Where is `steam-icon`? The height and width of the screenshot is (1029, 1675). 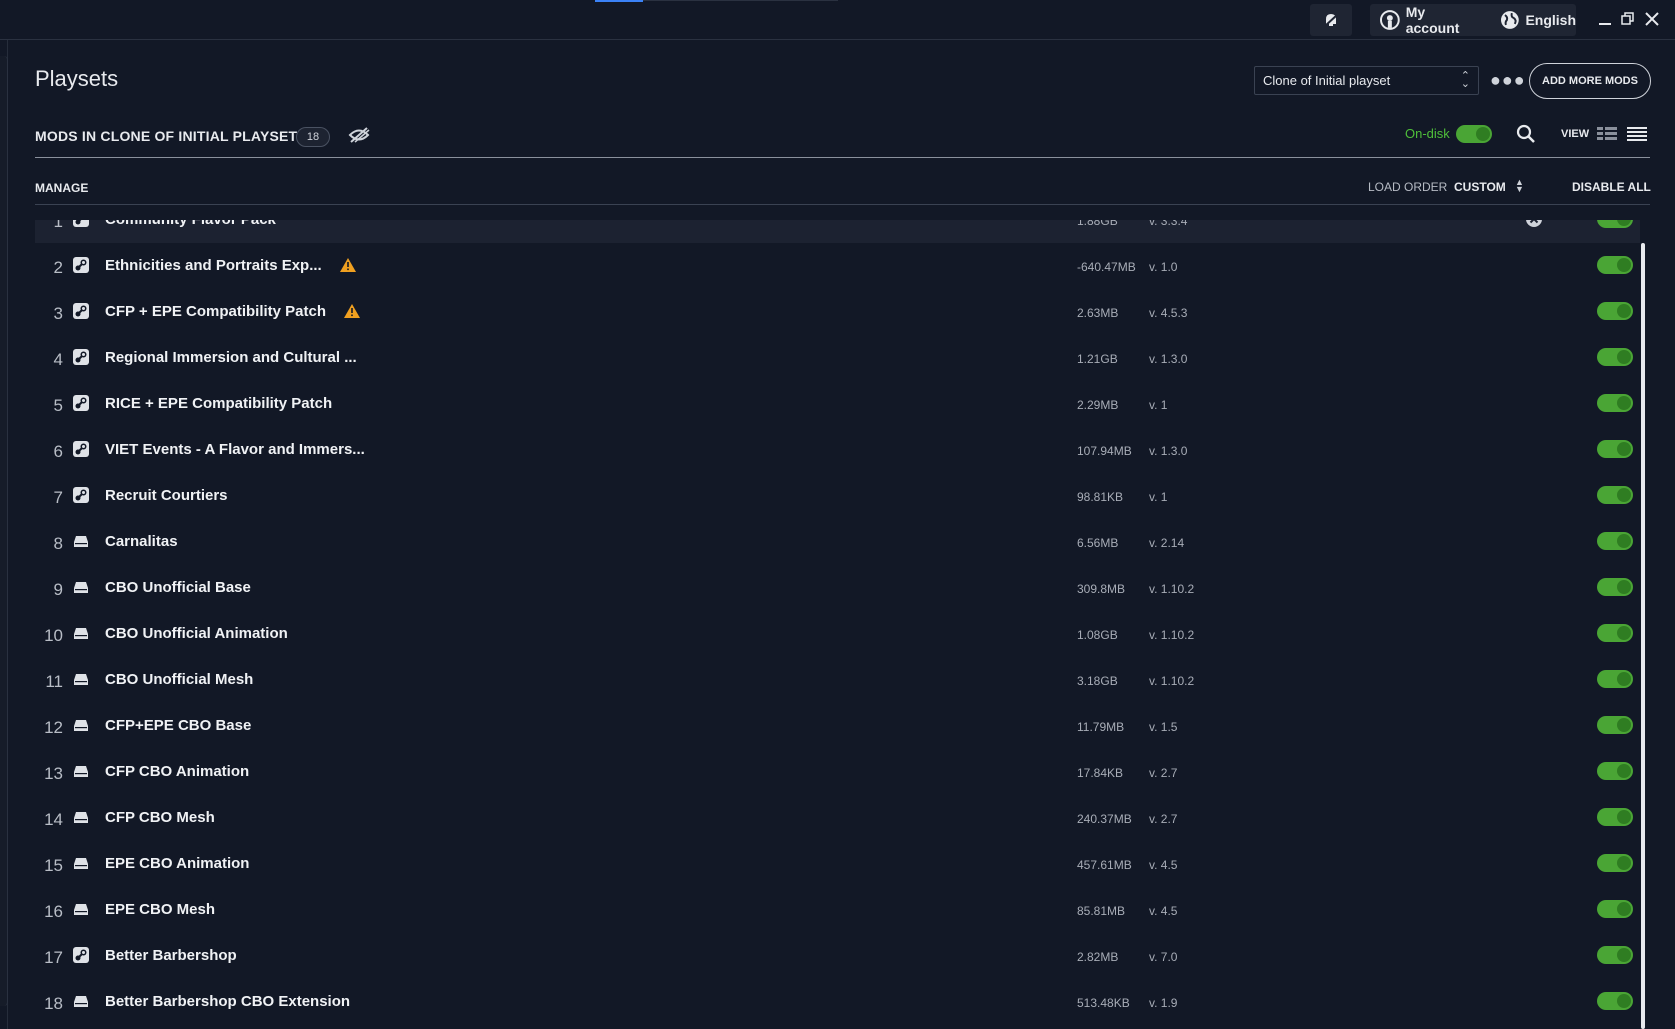
steam-icon is located at coordinates (81, 449).